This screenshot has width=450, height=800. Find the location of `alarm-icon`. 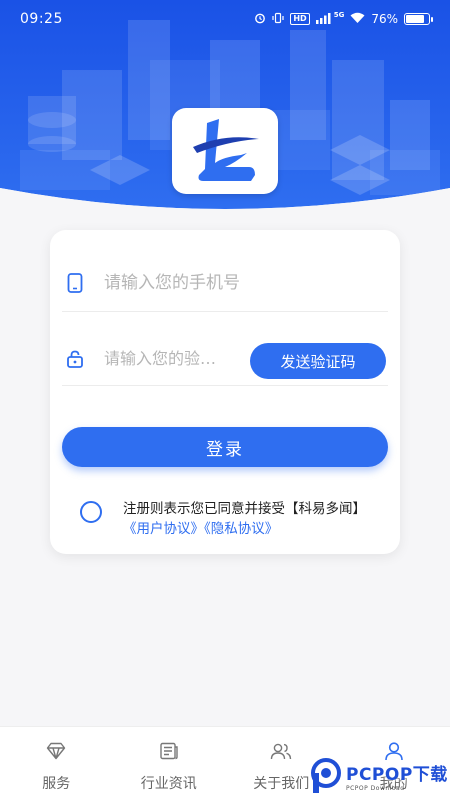

alarm-icon is located at coordinates (260, 19).